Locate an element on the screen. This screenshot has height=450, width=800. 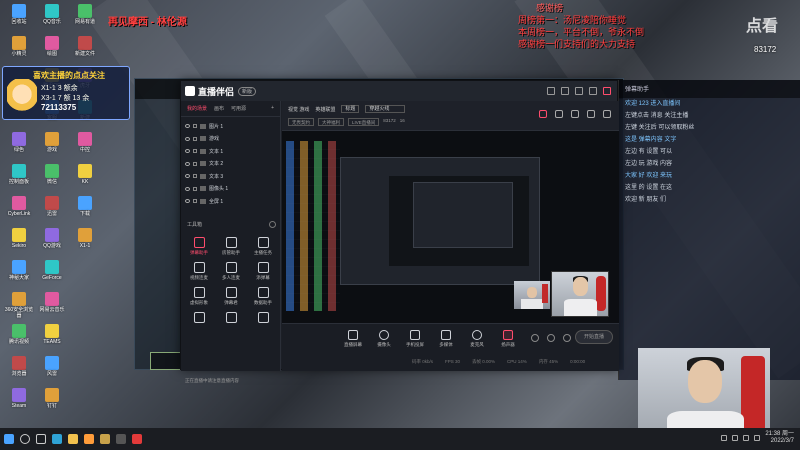
clock: 21:38 周一 2022/3/7 is located at coordinates (779, 438).